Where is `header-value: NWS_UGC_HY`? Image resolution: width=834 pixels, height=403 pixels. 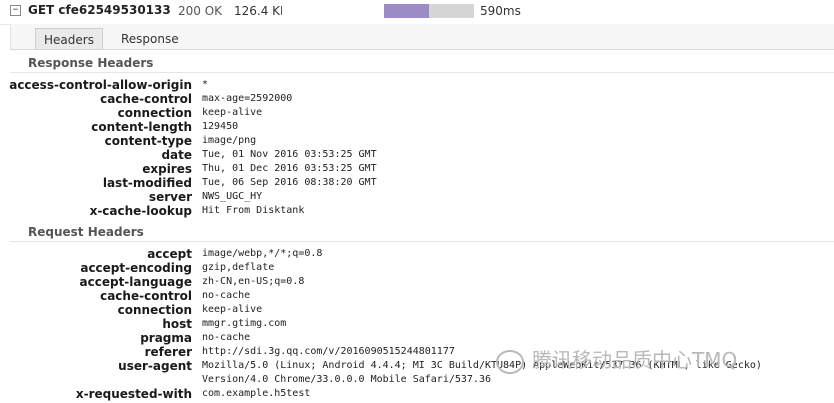
header-value: NWS_UGC_HY is located at coordinates (232, 196).